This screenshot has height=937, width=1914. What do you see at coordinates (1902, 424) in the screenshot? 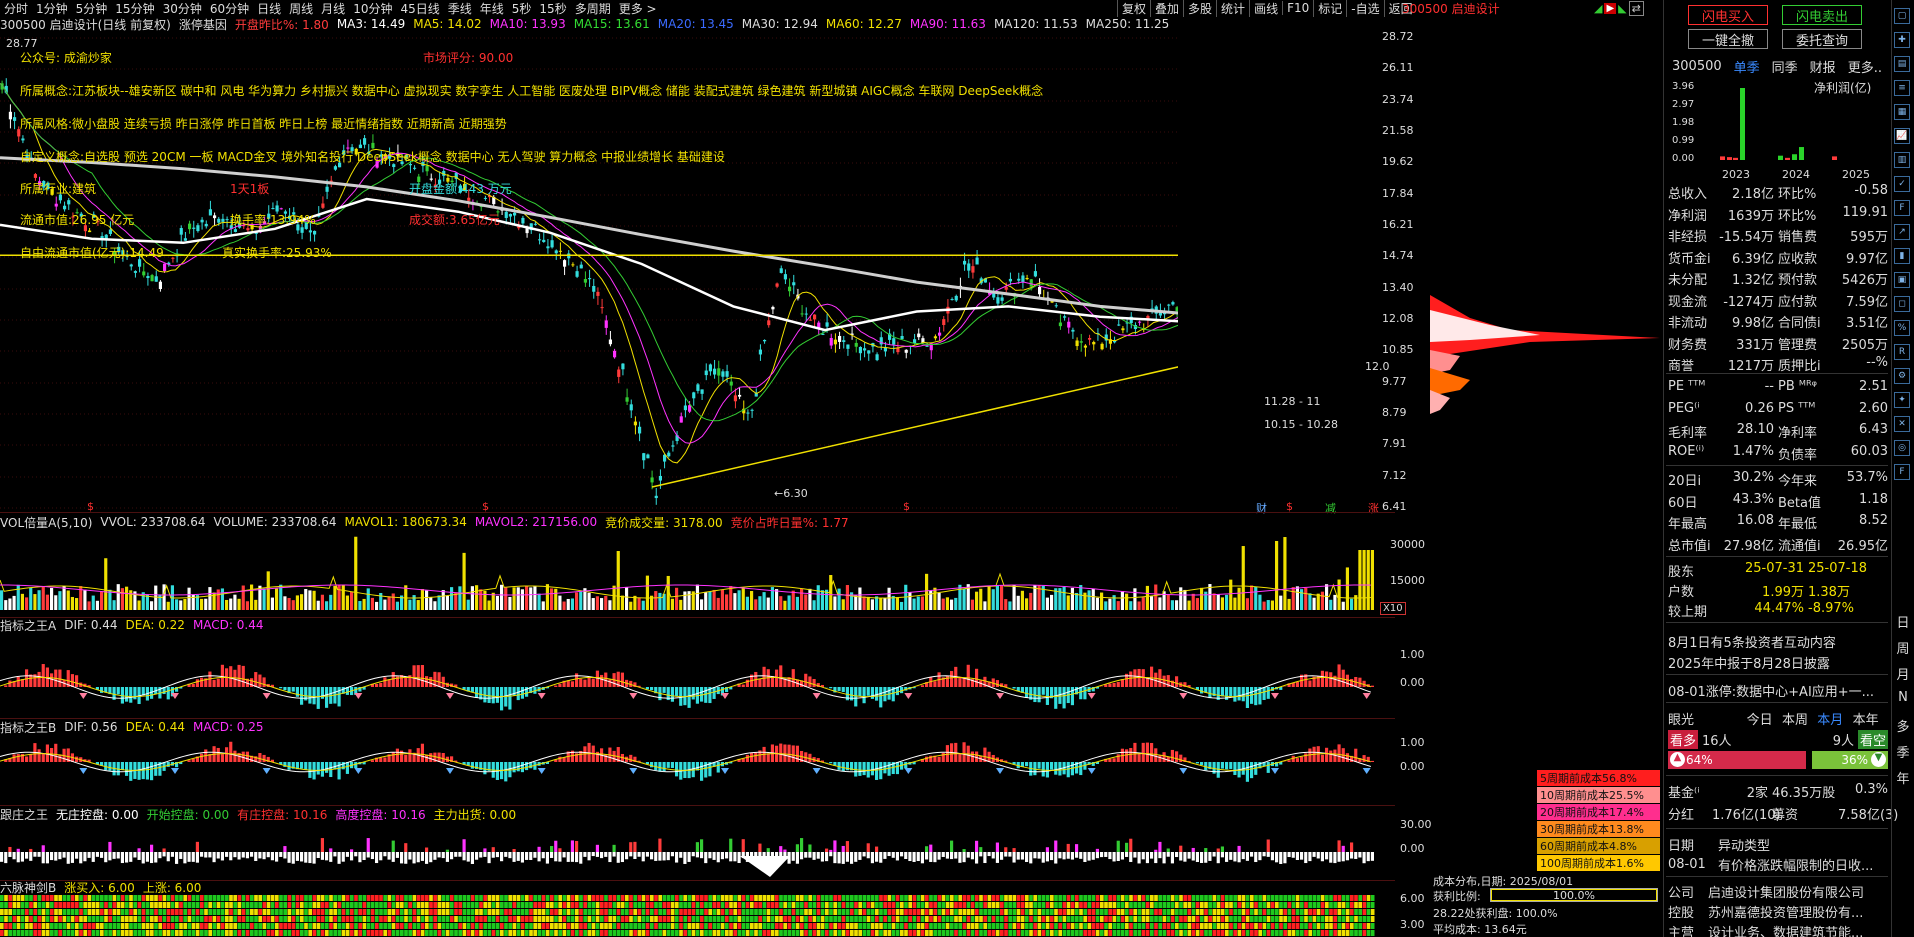
I see `cross-icon: ✕` at bounding box center [1902, 424].